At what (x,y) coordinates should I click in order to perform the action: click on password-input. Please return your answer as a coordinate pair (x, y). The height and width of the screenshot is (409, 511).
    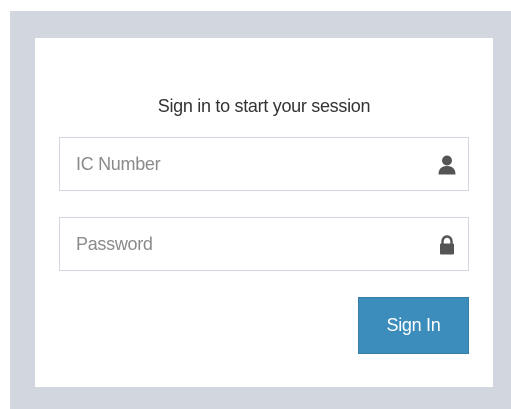
    Looking at the image, I should click on (264, 244).